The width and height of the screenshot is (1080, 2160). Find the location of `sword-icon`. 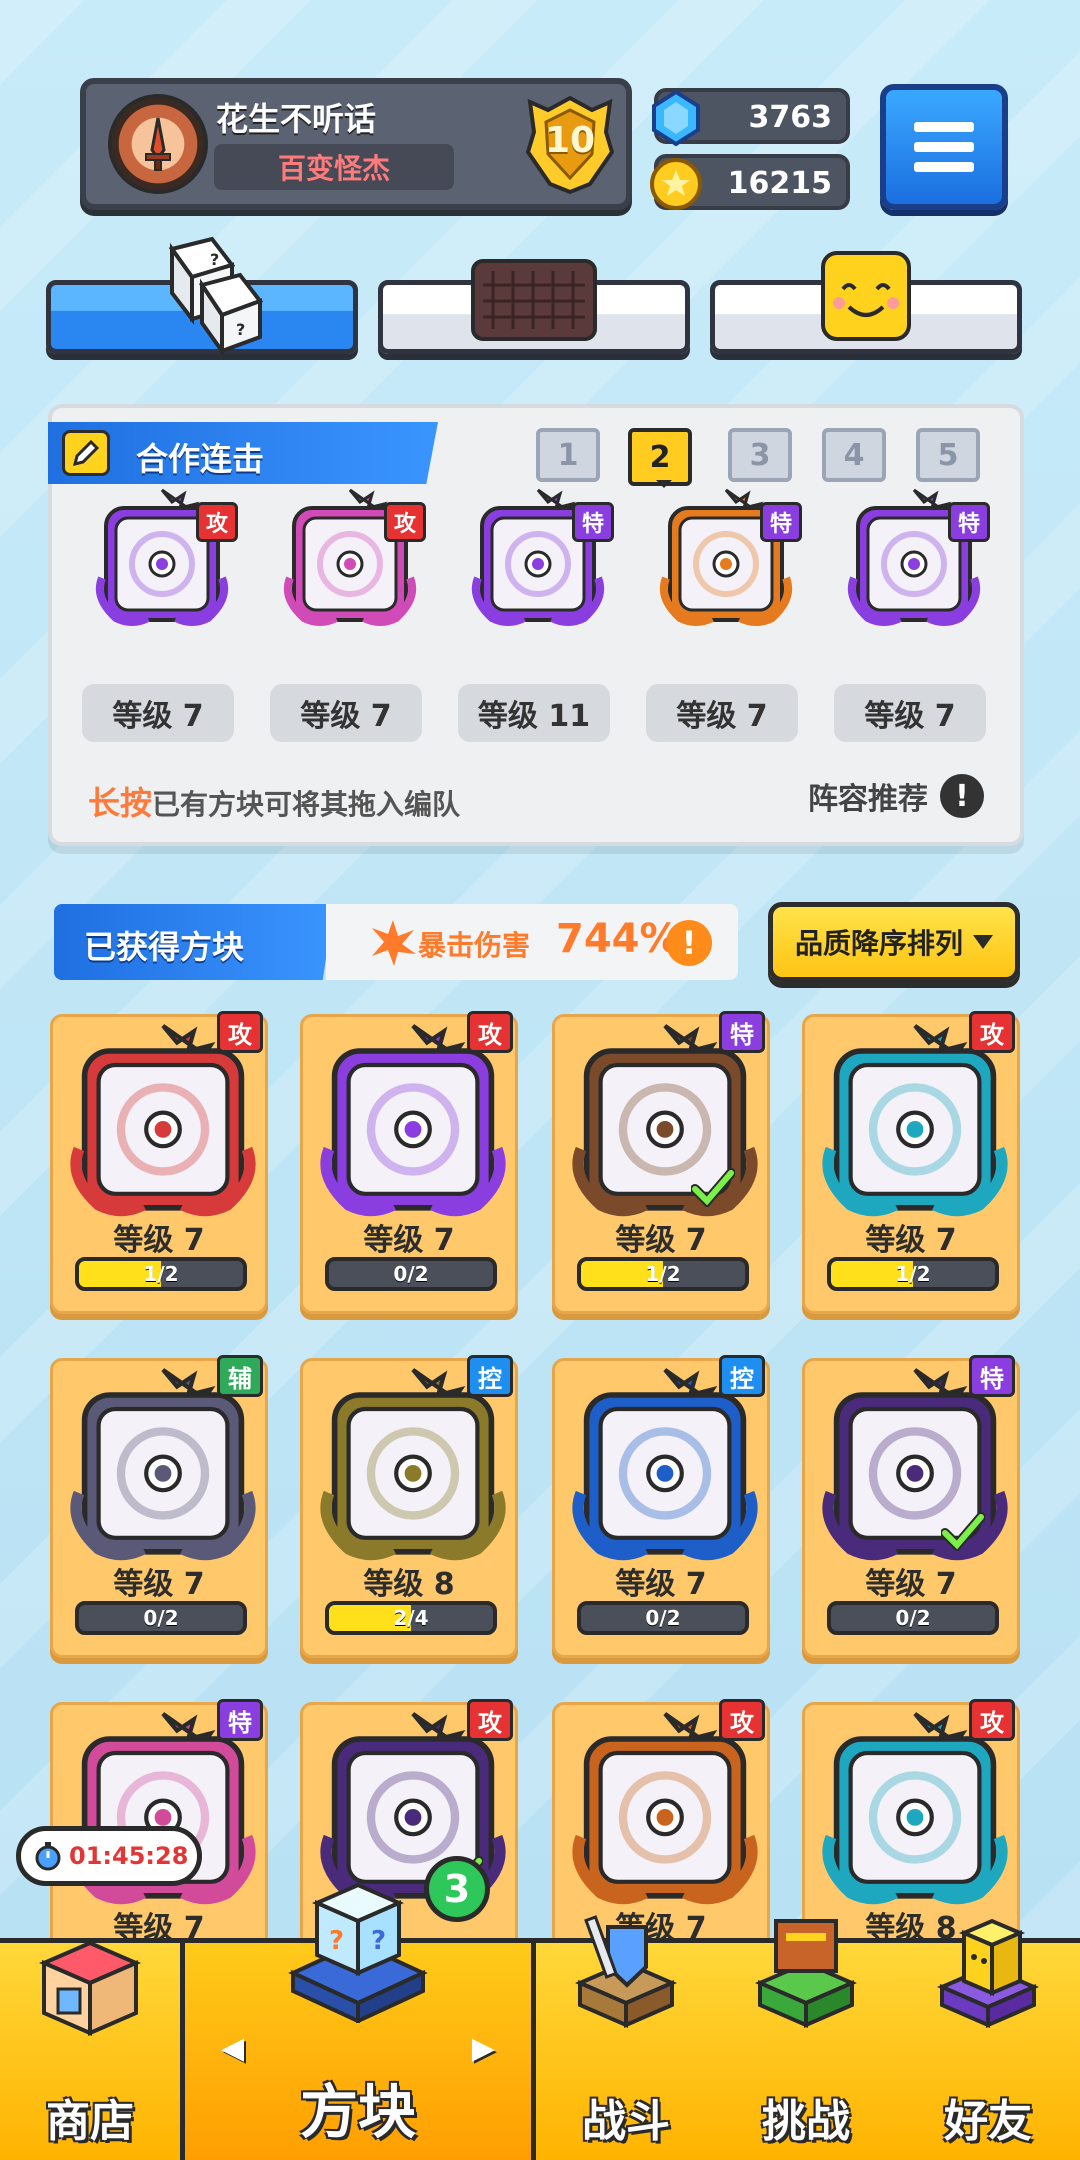

sword-icon is located at coordinates (158, 144).